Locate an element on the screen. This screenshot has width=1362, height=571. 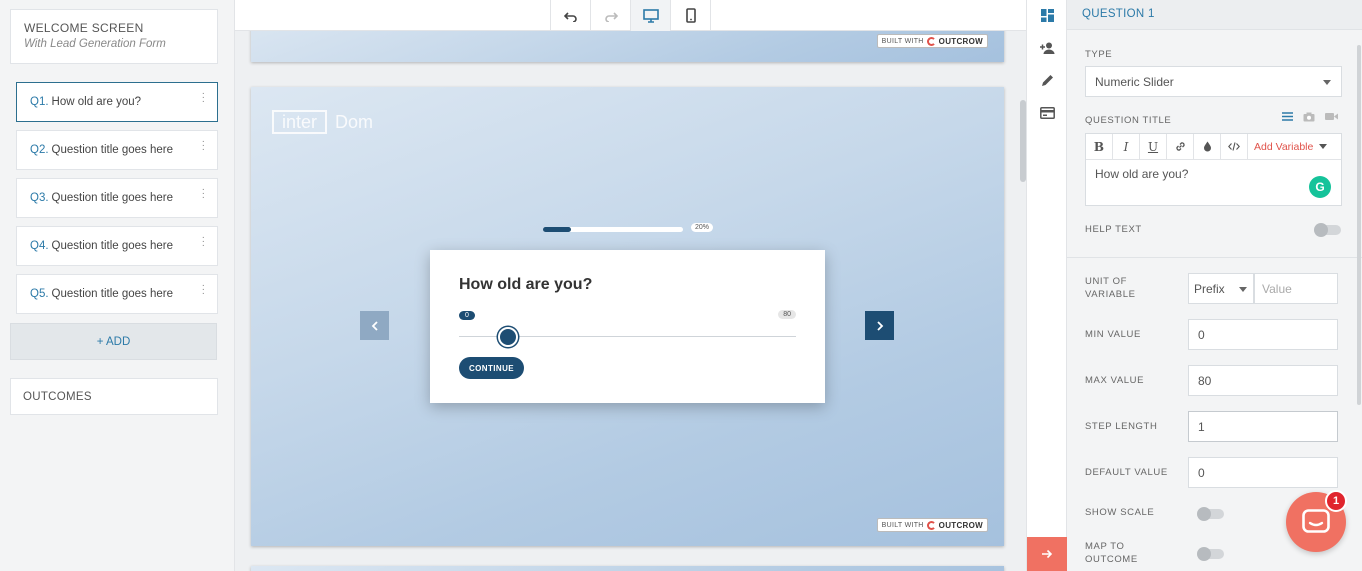
pencil-icon is located at coordinates (1047, 80).